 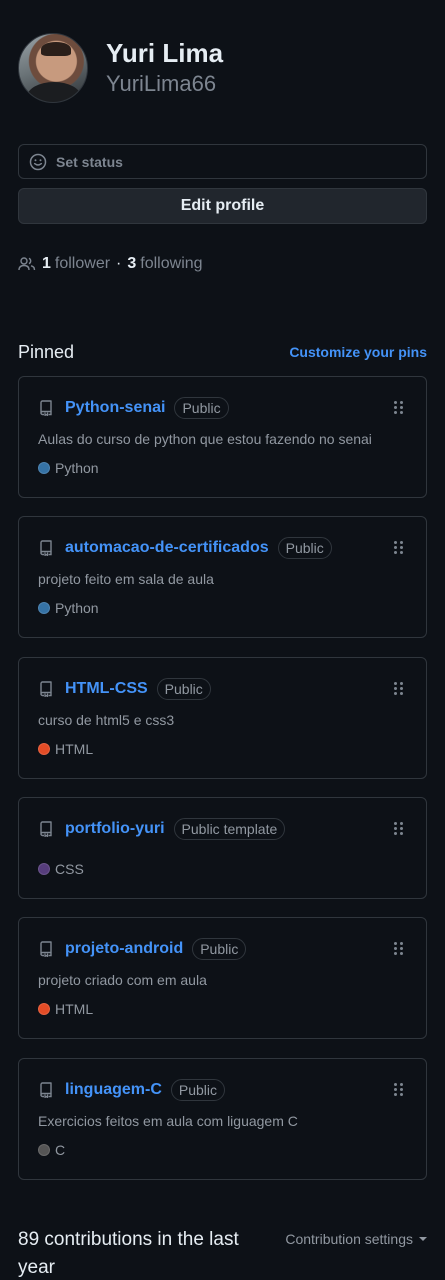 What do you see at coordinates (115, 829) in the screenshot?
I see `repo-name-link: portfolio-yuri` at bounding box center [115, 829].